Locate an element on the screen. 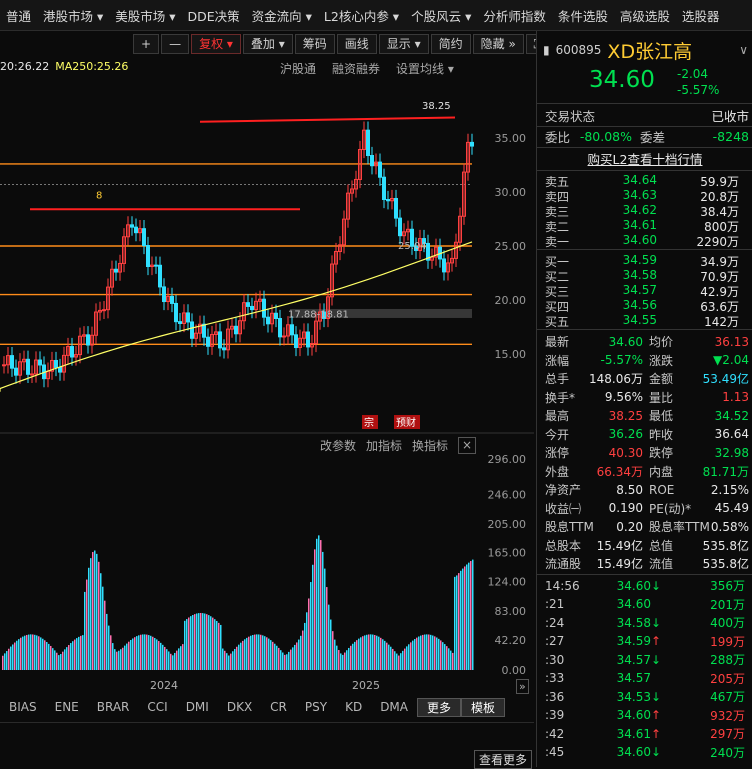 The image size is (752, 769). sell-level-price: 34.62 is located at coordinates (639, 210).